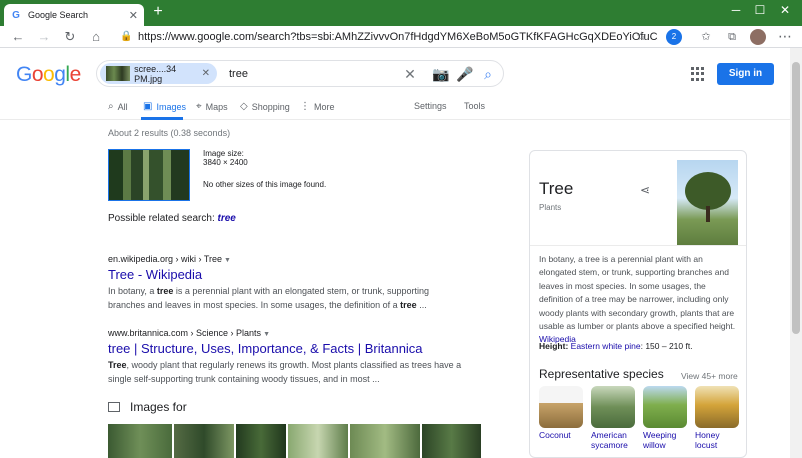  I want to click on active-tab-underline, so click(162, 118).